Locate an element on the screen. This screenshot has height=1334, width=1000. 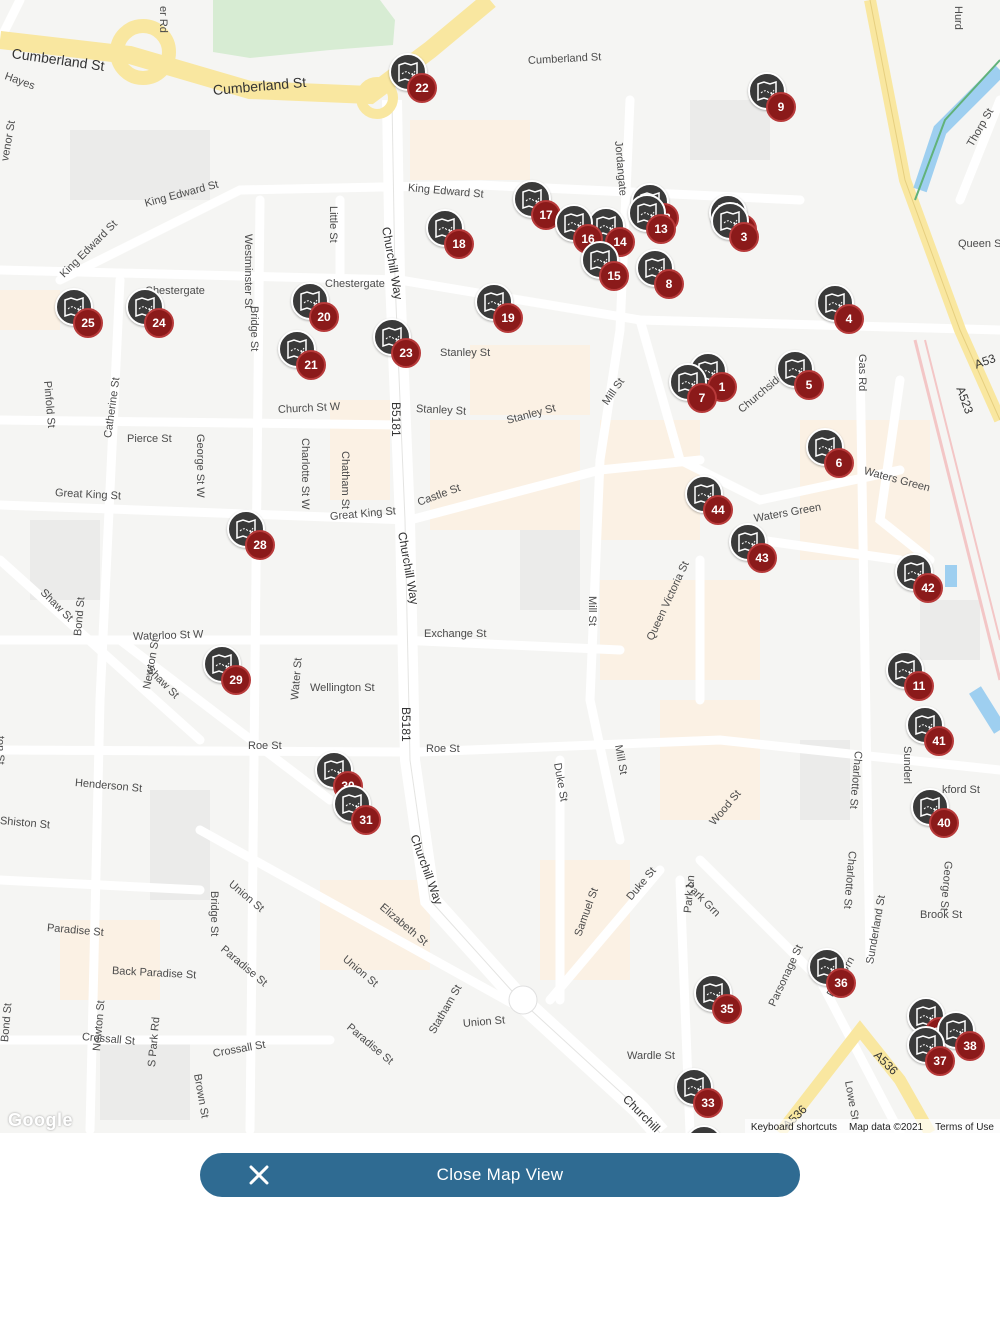
marker-number-badge: 21 is located at coordinates (311, 365).